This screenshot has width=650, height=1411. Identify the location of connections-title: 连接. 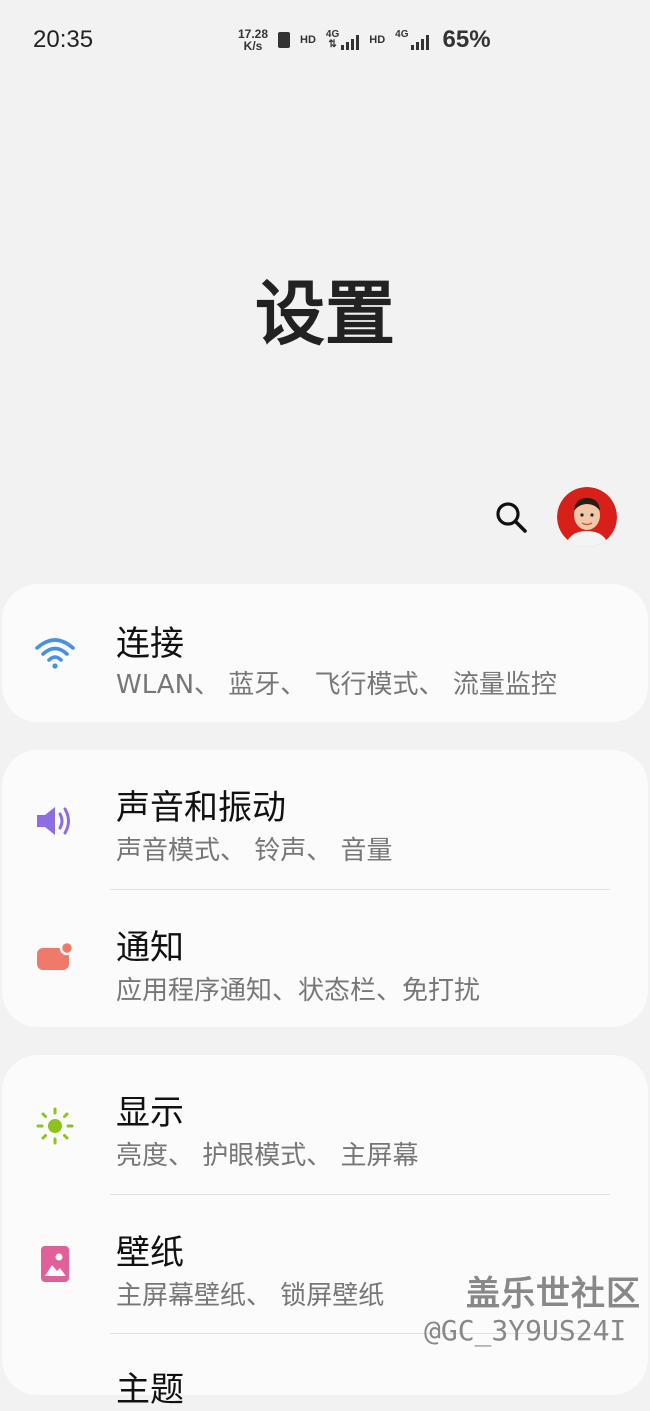
(150, 644).